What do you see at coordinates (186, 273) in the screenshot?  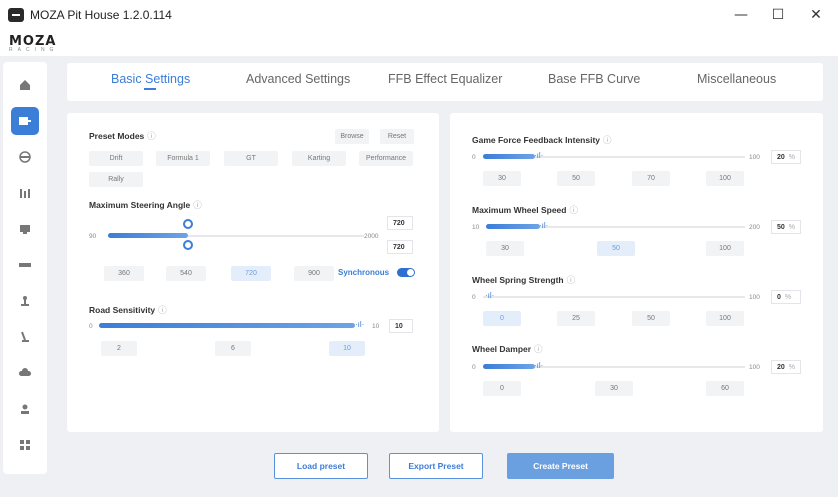 I see `angle-chip-540: 540` at bounding box center [186, 273].